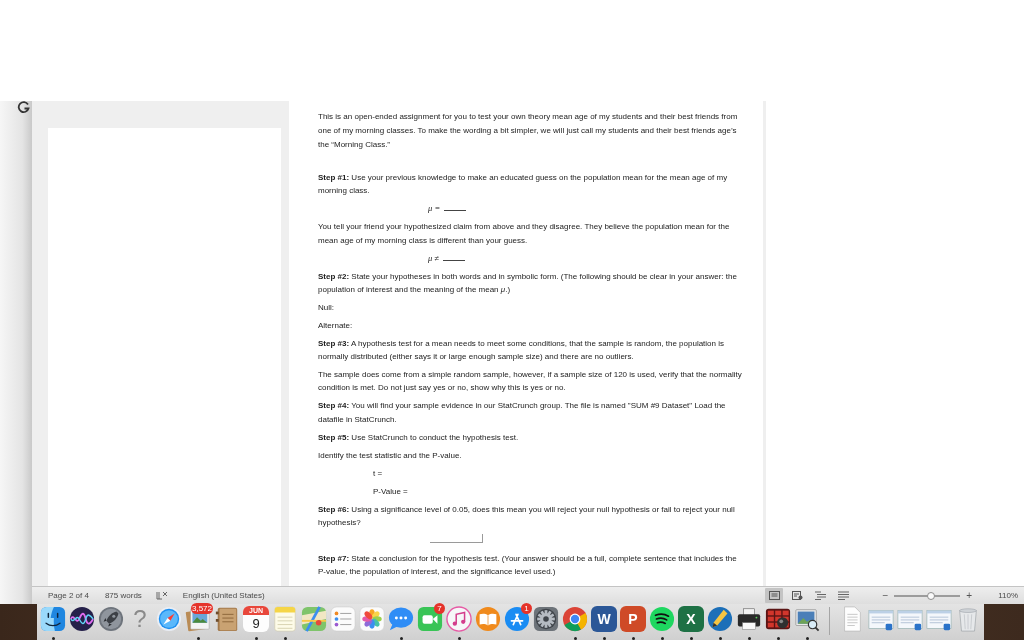 Image resolution: width=1024 pixels, height=640 pixels. What do you see at coordinates (885, 595) in the screenshot?
I see `zoom-out-button: −` at bounding box center [885, 595].